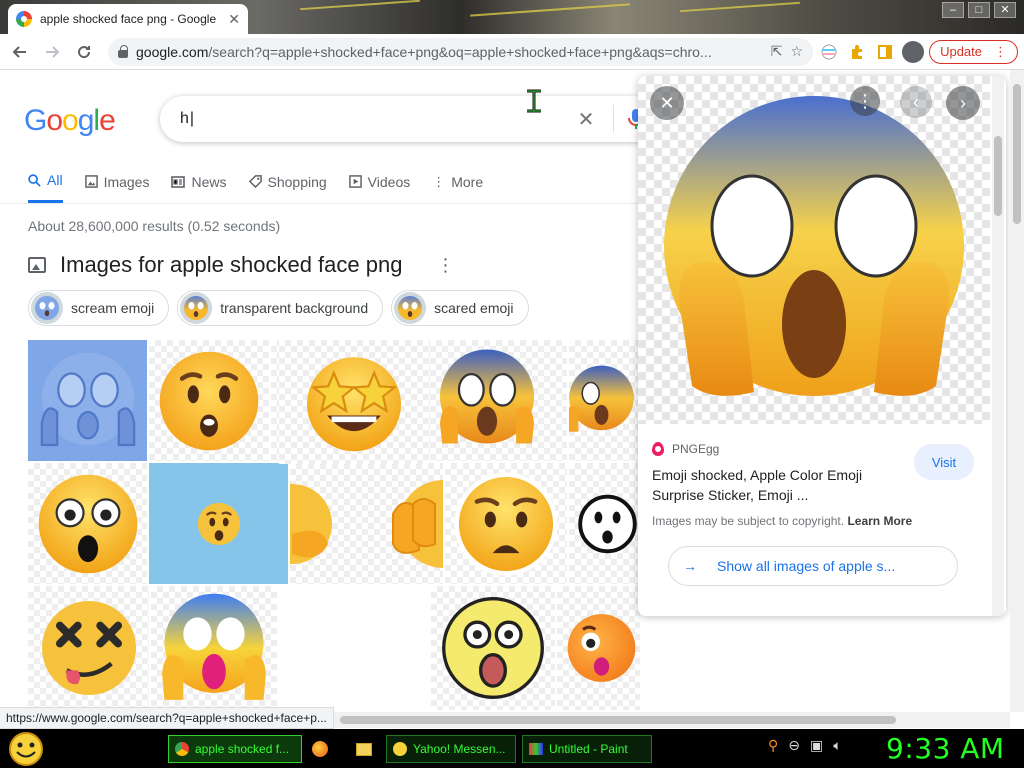 This screenshot has width=1024, height=768. I want to click on page-vertical-scrollbar, so click(1017, 391).